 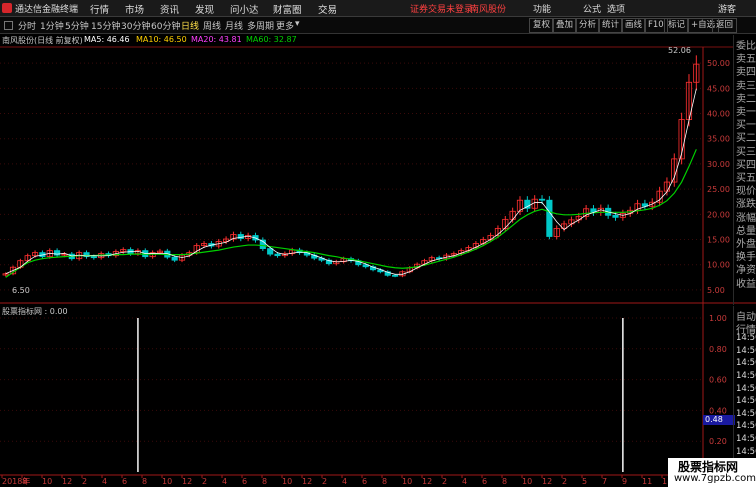 What do you see at coordinates (21, 290) in the screenshot?
I see `low-annotation: 6.50` at bounding box center [21, 290].